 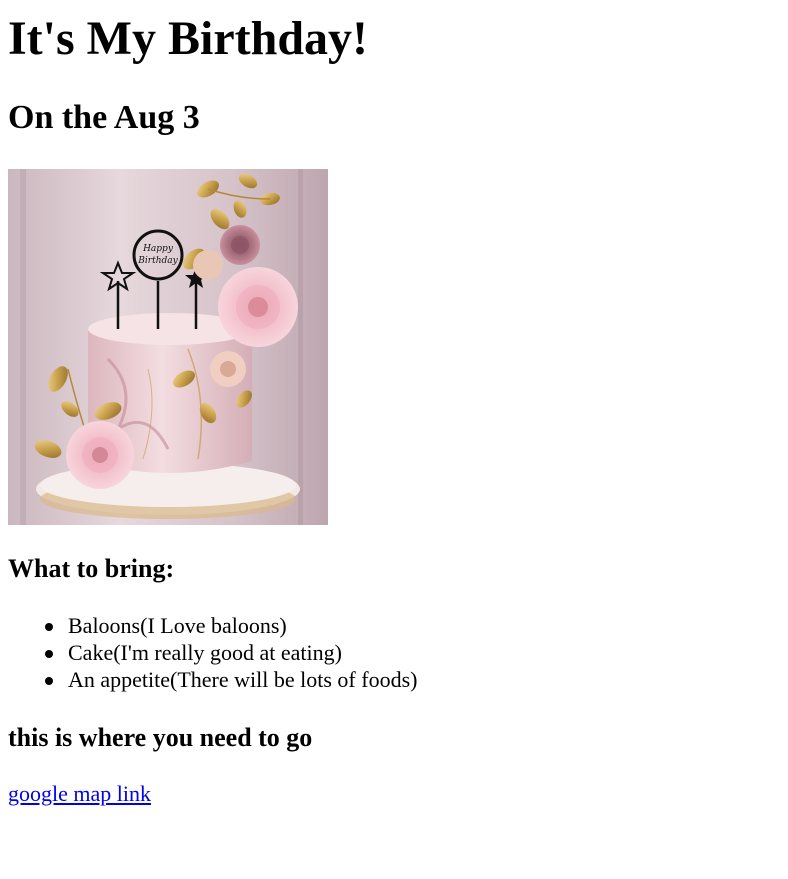 I want to click on list-item: Baloons(I Love baloons), so click(x=212, y=625).